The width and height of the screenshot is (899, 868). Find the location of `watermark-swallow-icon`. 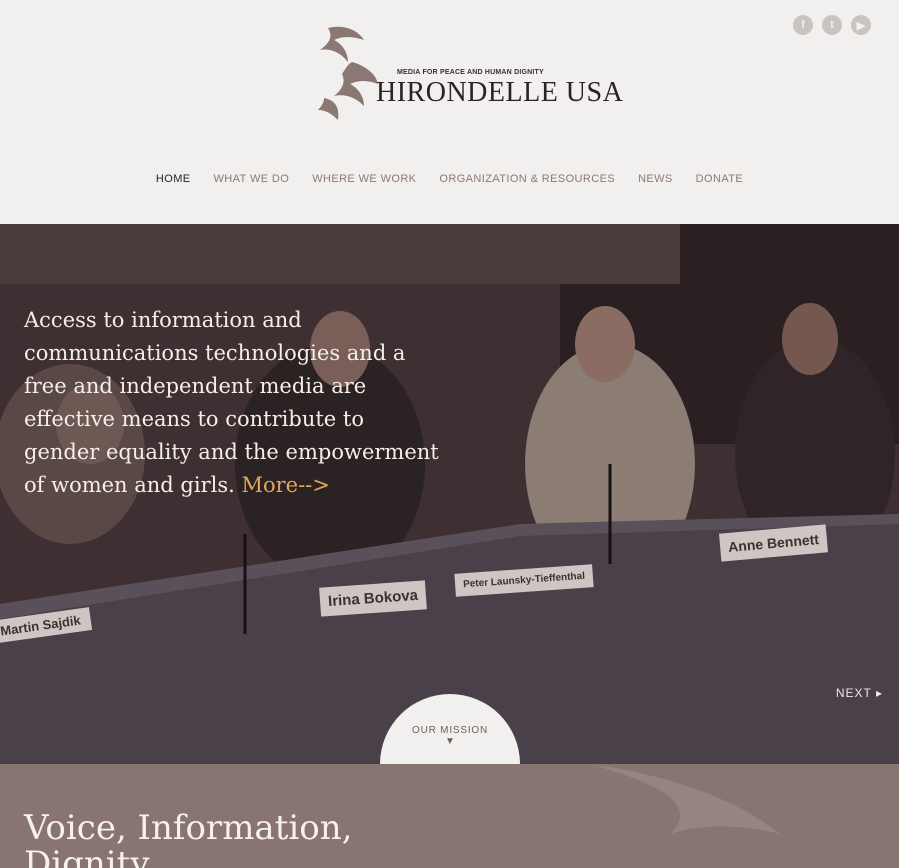

watermark-swallow-icon is located at coordinates (685, 799).